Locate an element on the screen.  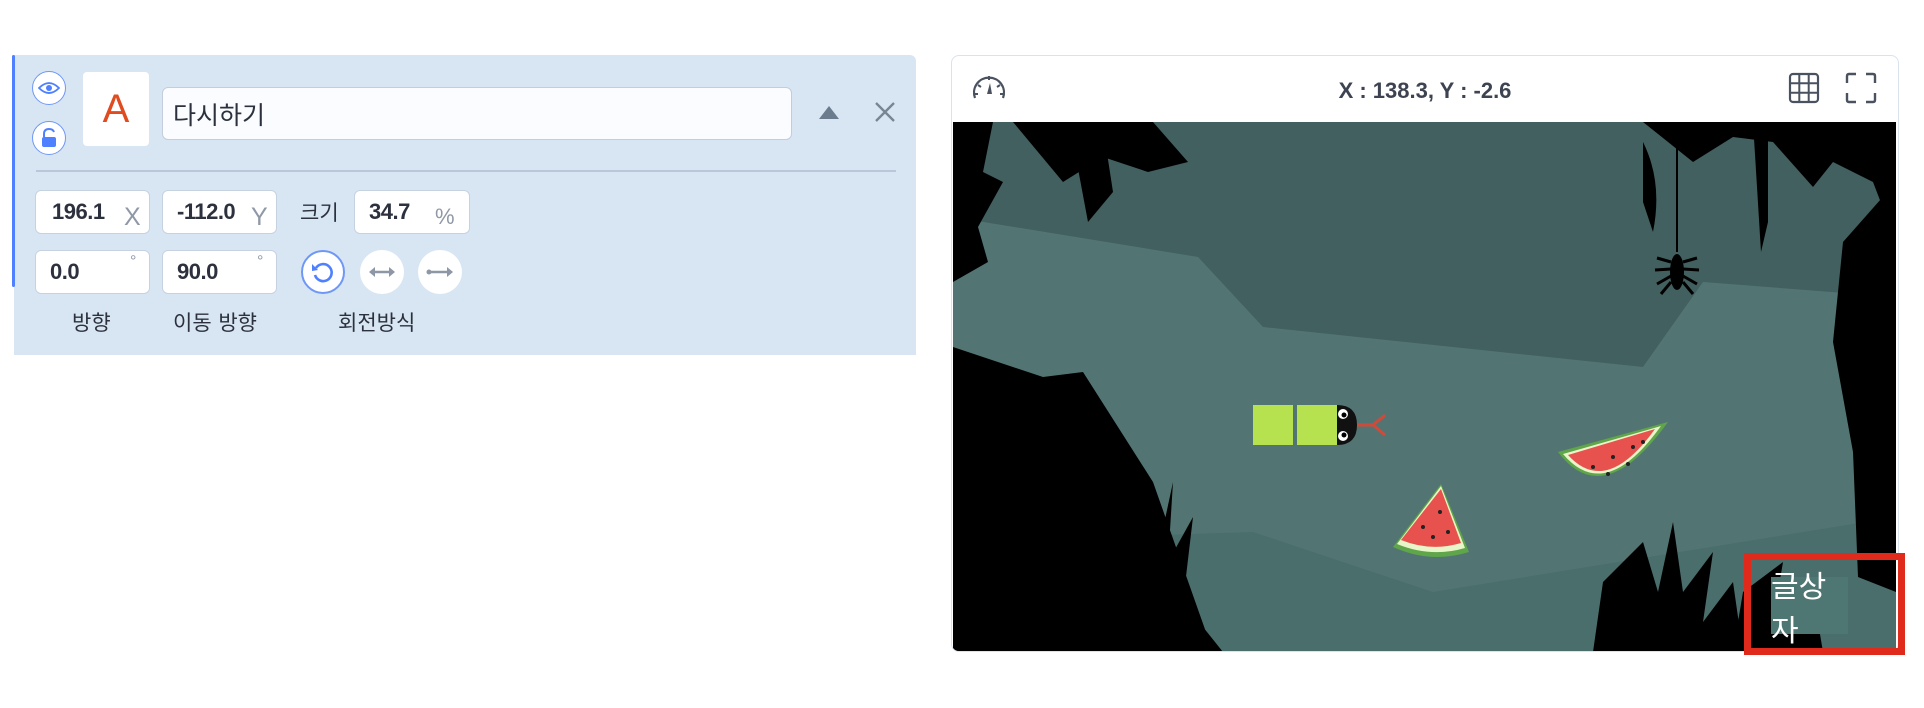
y-unit-label: Y is located at coordinates (259, 217).